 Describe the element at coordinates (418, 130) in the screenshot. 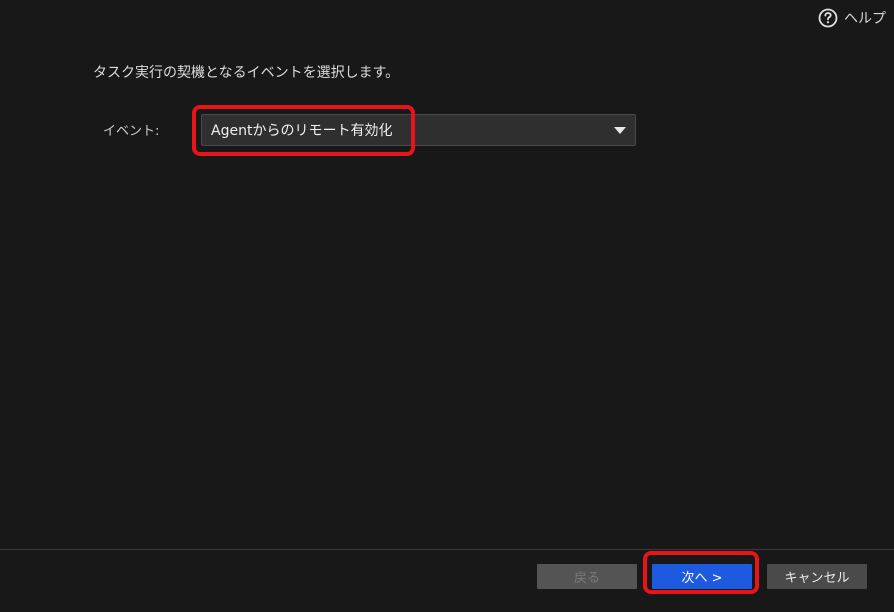

I see `event-select: Agentからのリモート有効化` at that location.